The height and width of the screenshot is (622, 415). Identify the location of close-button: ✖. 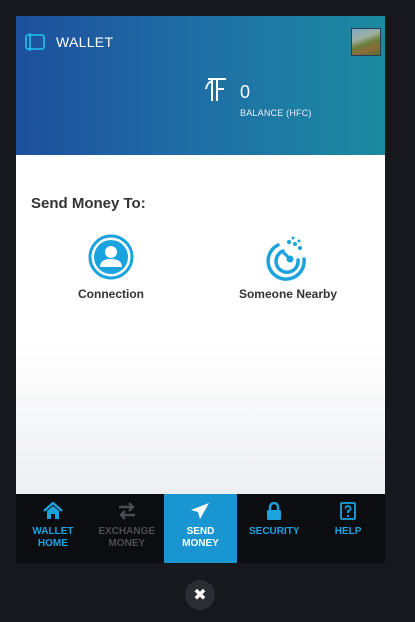
(200, 595).